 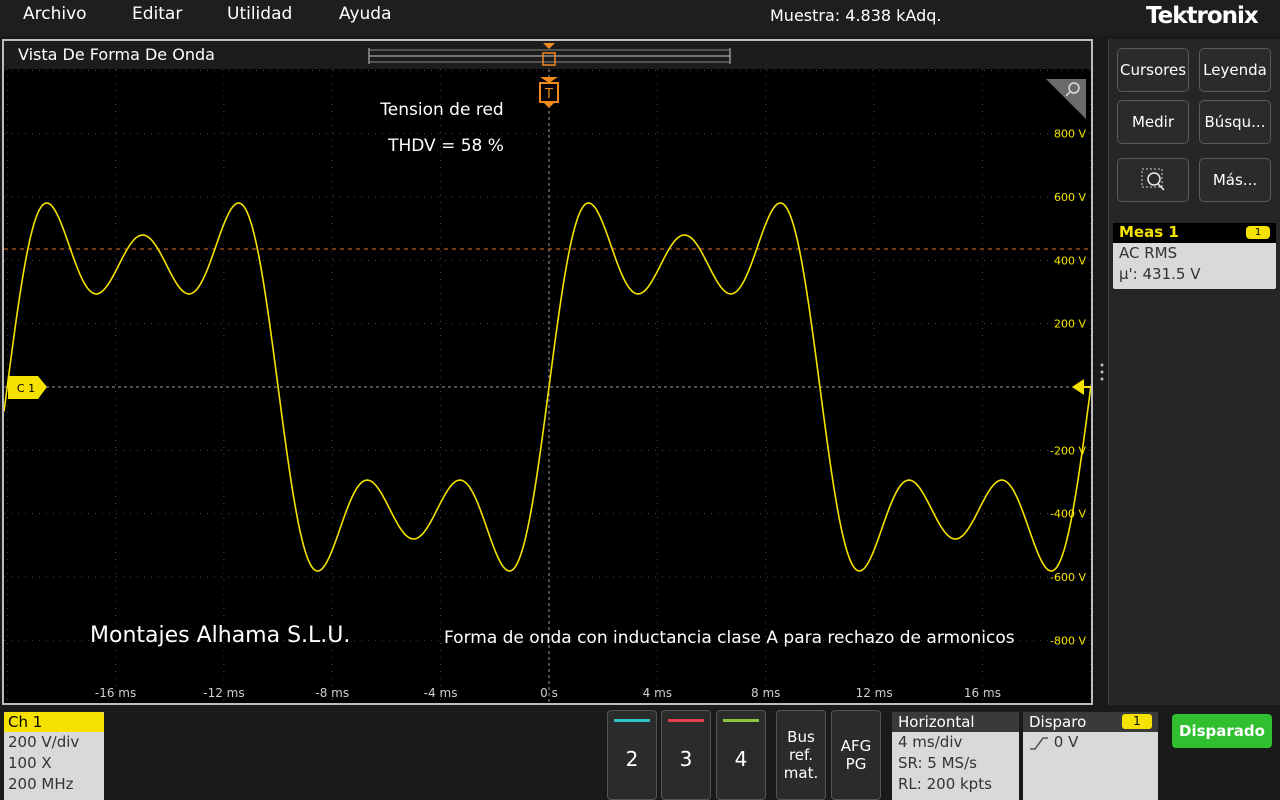 What do you see at coordinates (1070, 134) in the screenshot?
I see `y-tick-label: 800 V` at bounding box center [1070, 134].